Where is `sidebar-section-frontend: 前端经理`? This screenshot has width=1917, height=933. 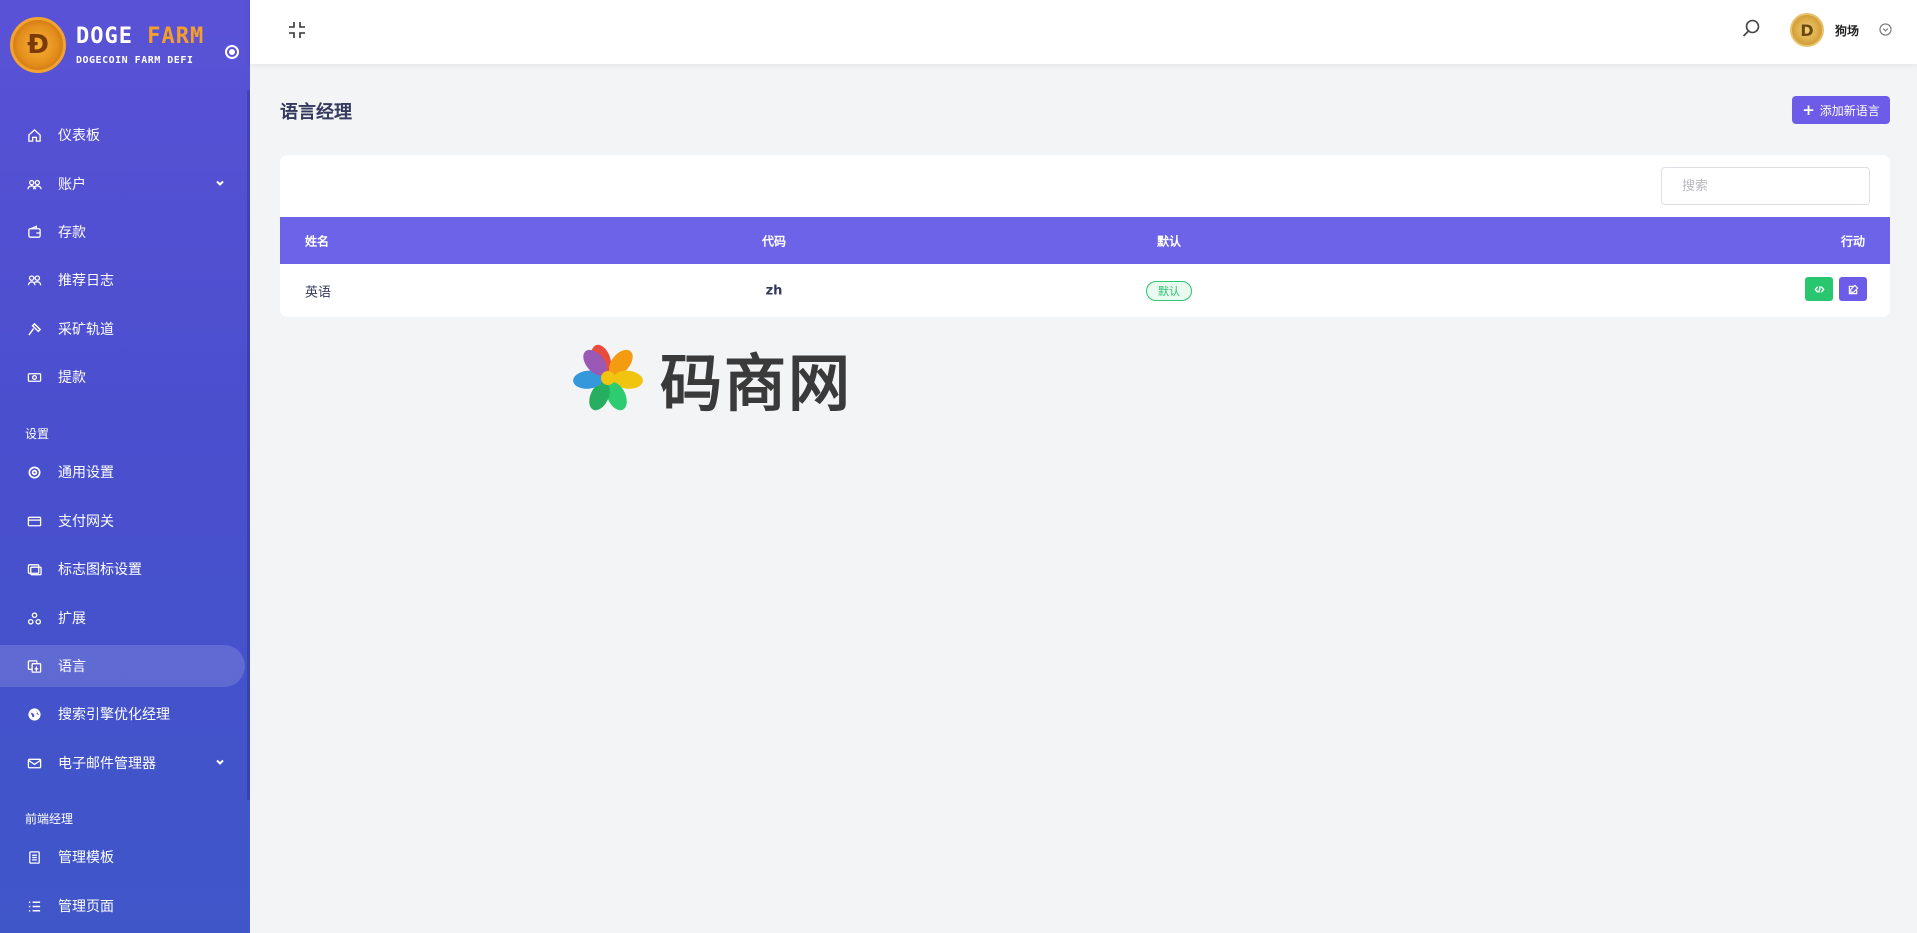
sidebar-section-frontend: 前端经理 is located at coordinates (49, 819).